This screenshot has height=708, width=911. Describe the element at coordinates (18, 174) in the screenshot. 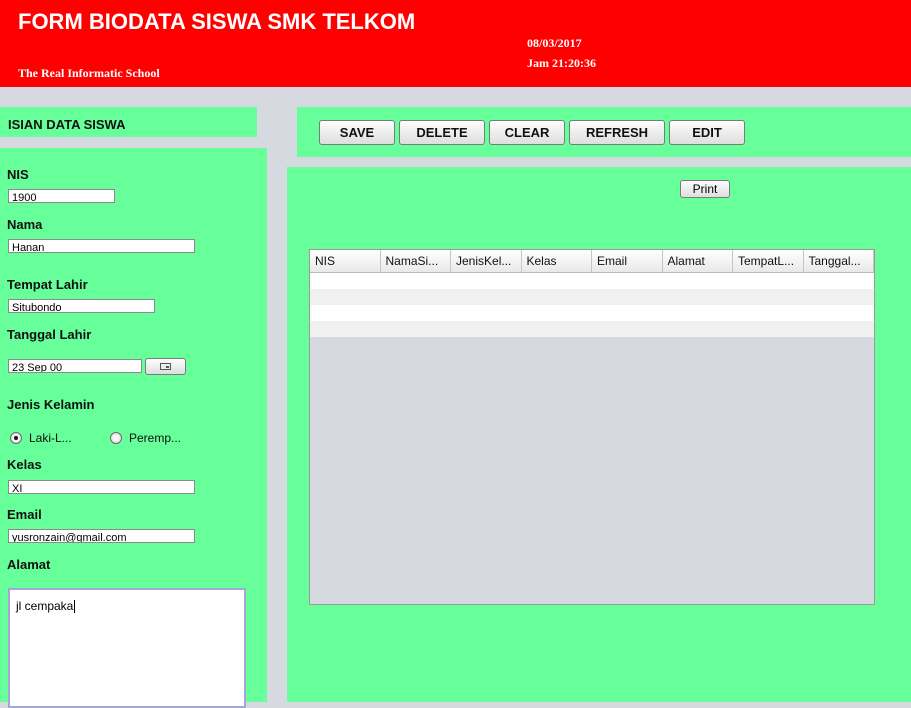

I see `nis-label: NIS` at that location.